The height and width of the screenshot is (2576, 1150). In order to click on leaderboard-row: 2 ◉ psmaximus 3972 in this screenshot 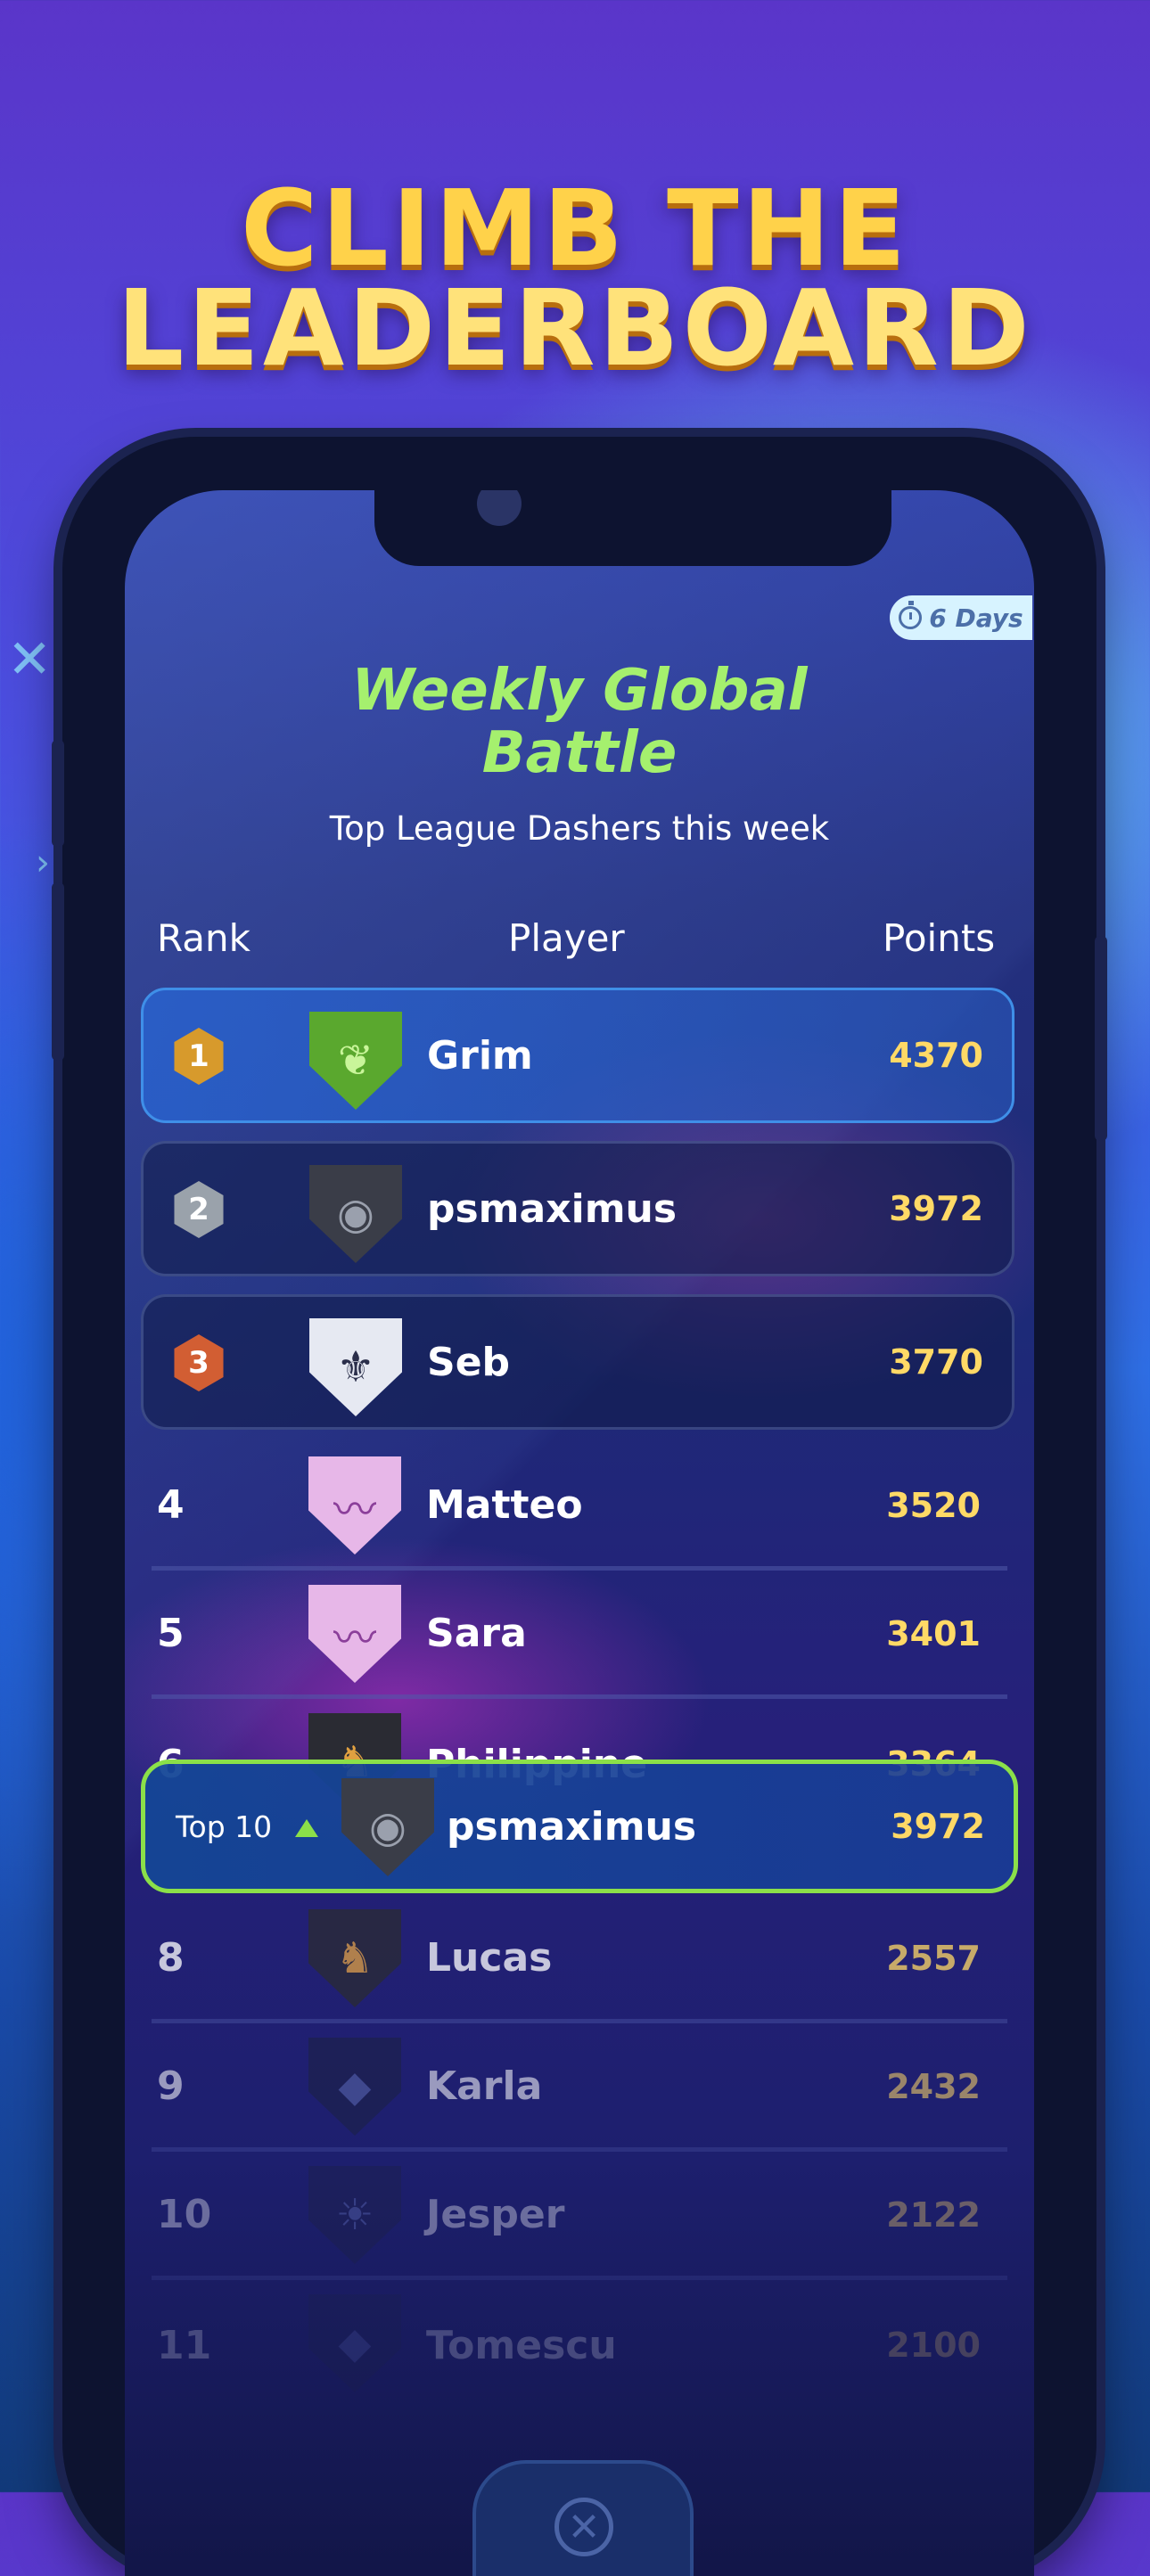, I will do `click(577, 1209)`.